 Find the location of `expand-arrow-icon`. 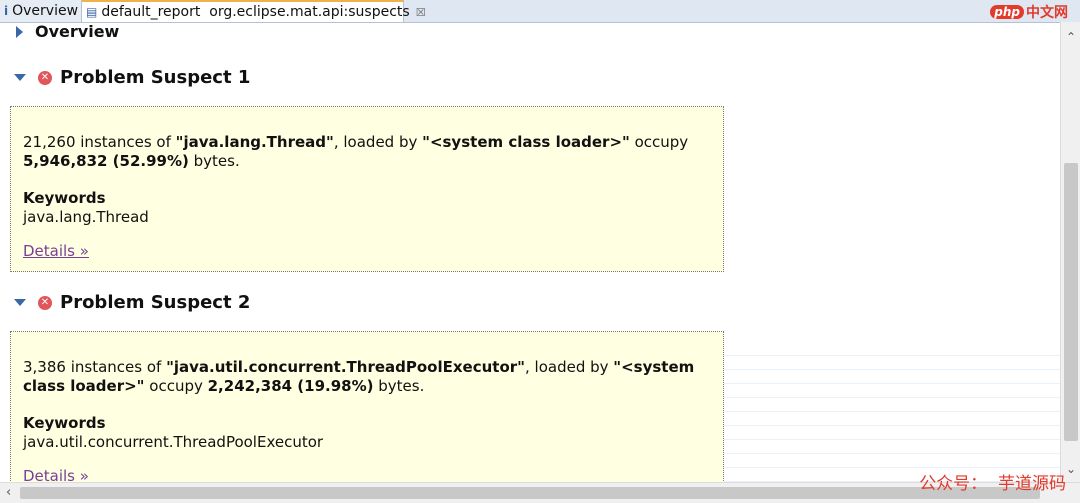

expand-arrow-icon is located at coordinates (19, 31).